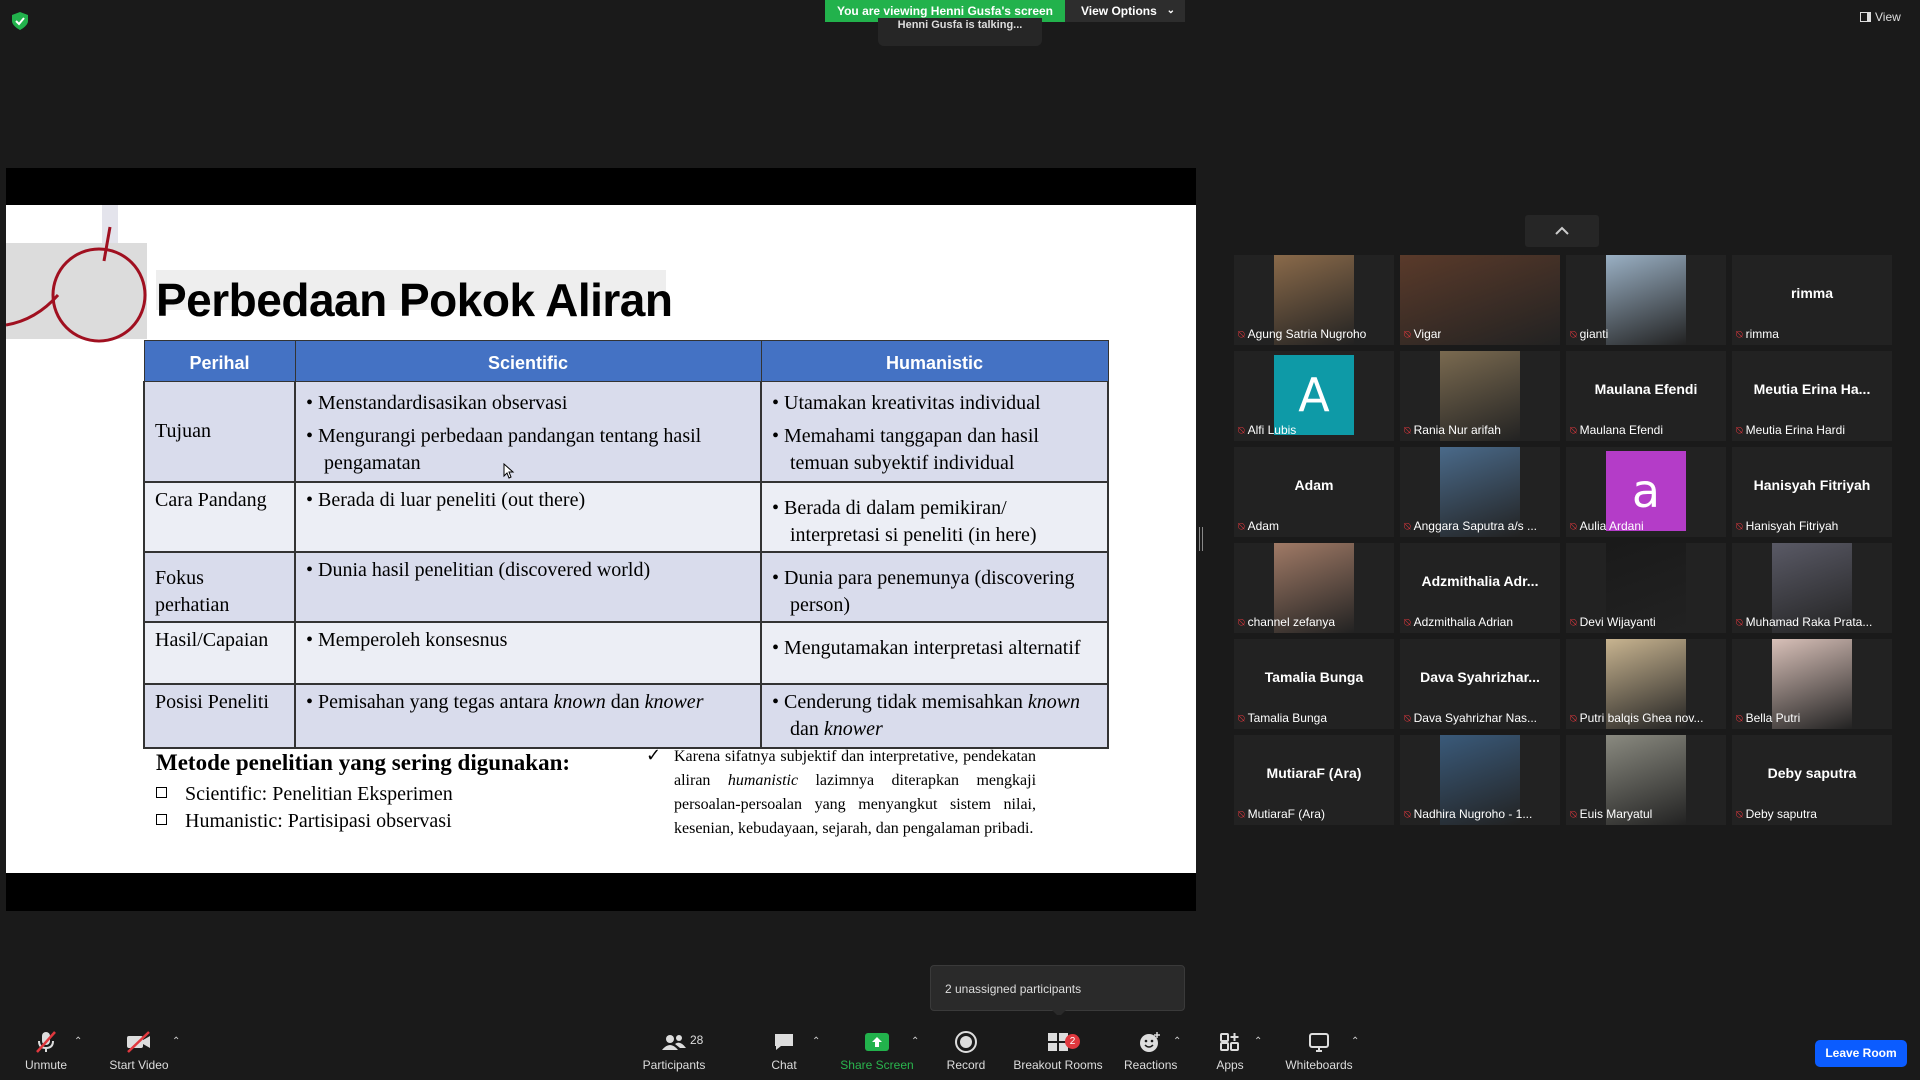  Describe the element at coordinates (1314, 588) in the screenshot. I see `participant-tile: ⍉ channel zefanya` at that location.